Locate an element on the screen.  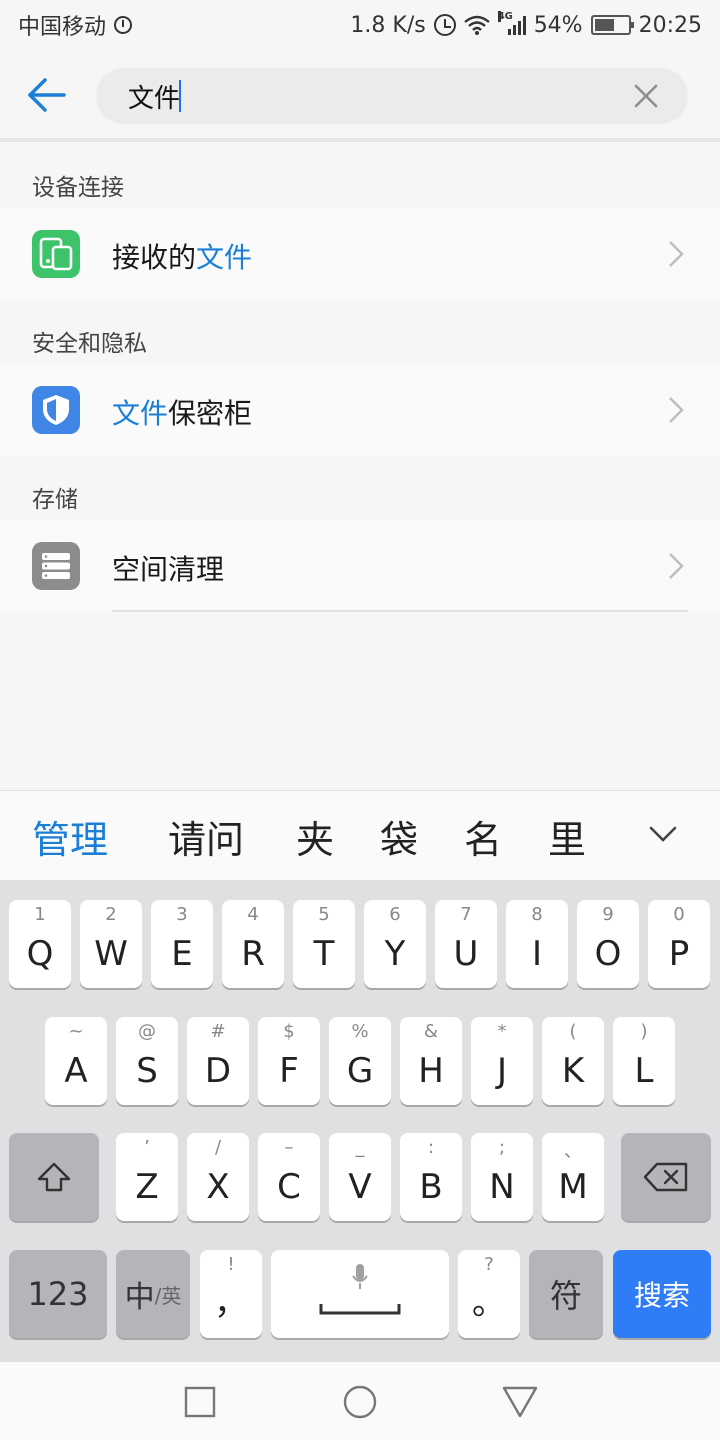
key-q: 1Q is located at coordinates (40, 944).